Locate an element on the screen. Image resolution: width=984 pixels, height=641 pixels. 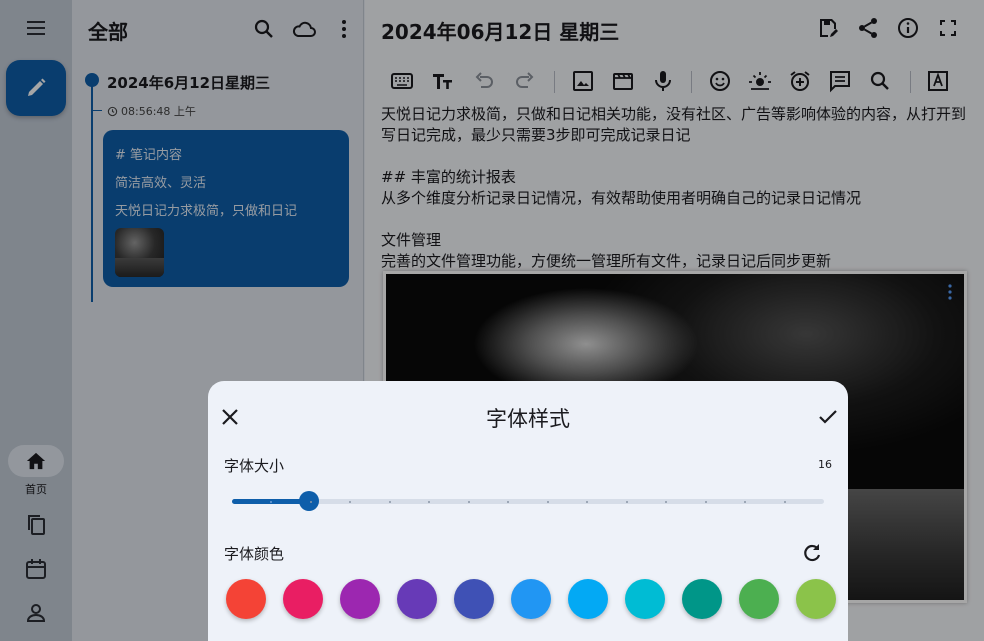
slider-track is located at coordinates (528, 501).